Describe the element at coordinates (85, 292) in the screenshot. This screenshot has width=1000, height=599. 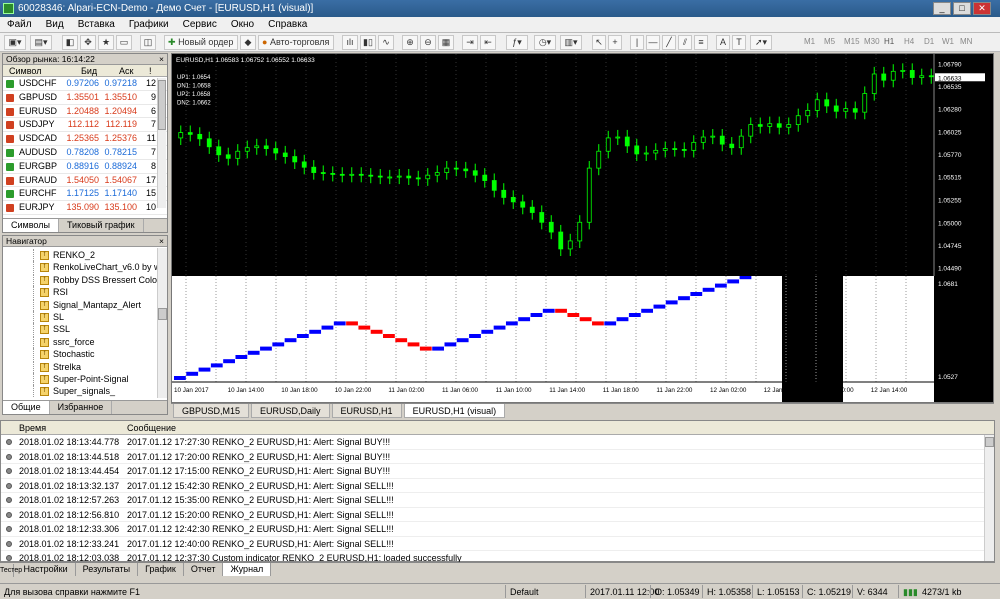
I see `navigator-item: f RSI` at that location.